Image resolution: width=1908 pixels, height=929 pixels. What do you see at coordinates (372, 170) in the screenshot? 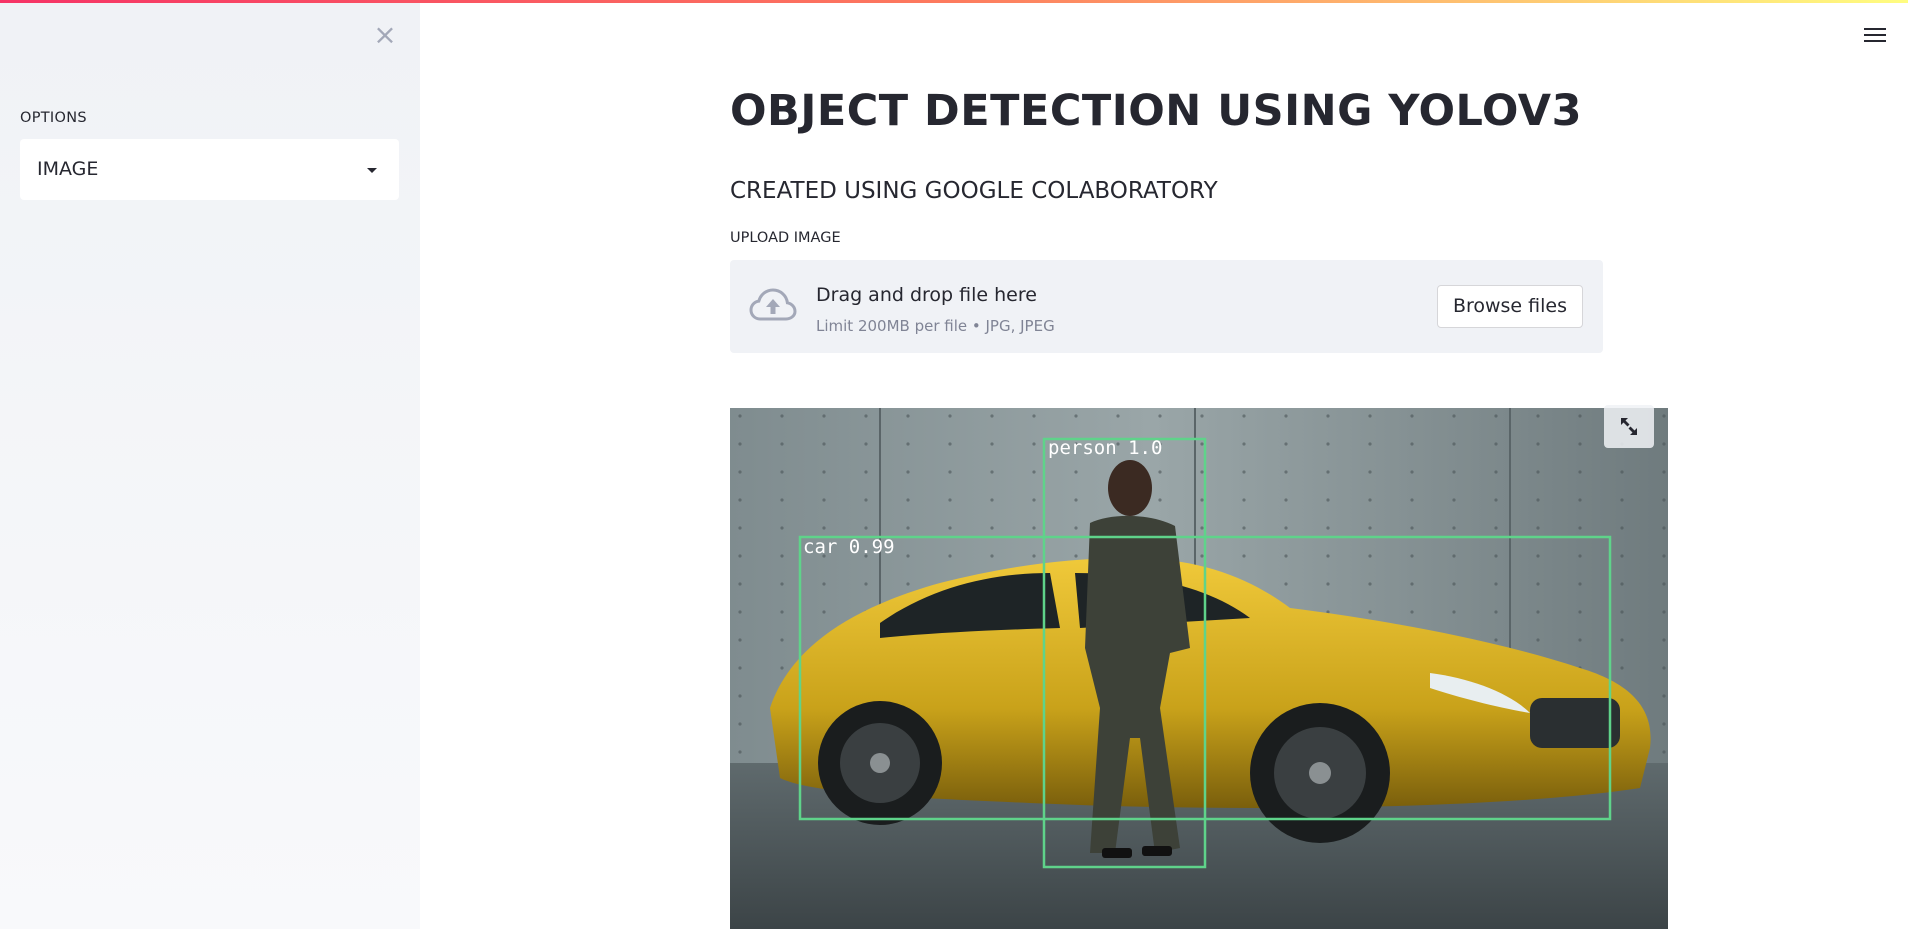
I see `caret-down-icon` at bounding box center [372, 170].